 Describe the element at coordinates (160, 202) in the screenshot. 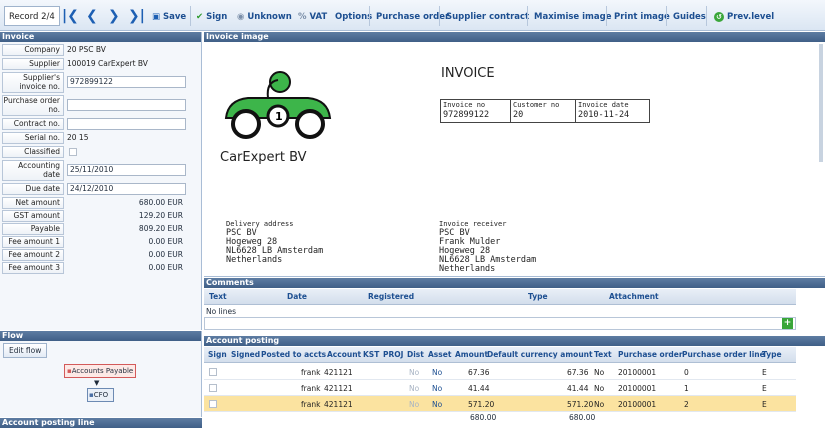

I see `net-amount-value: 680.00 EUR` at that location.